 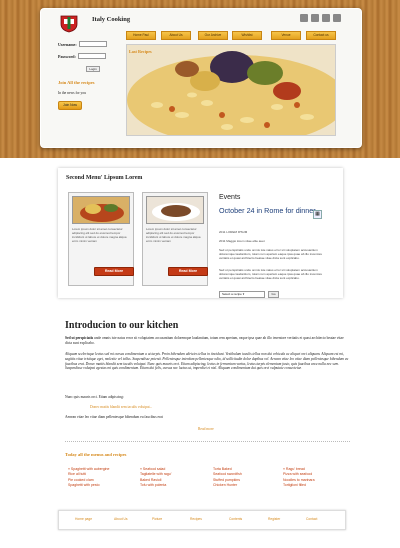 I want to click on rss-icon, so click(x=326, y=18).